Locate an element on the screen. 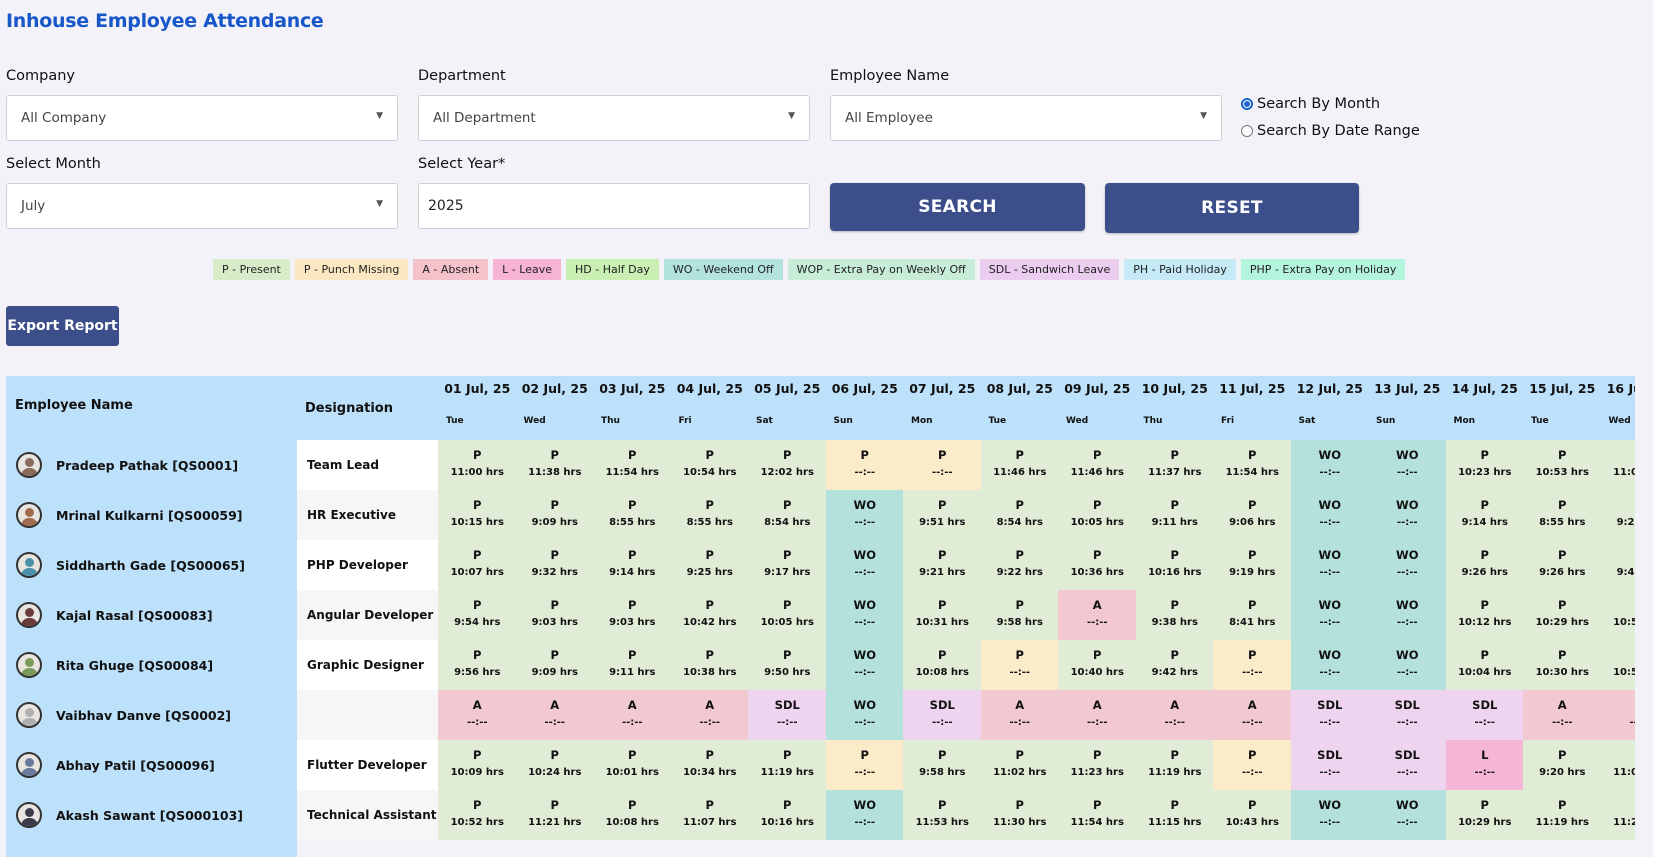 The height and width of the screenshot is (857, 1653). attendance-cell: P 10:43 hrs is located at coordinates (1252, 815).